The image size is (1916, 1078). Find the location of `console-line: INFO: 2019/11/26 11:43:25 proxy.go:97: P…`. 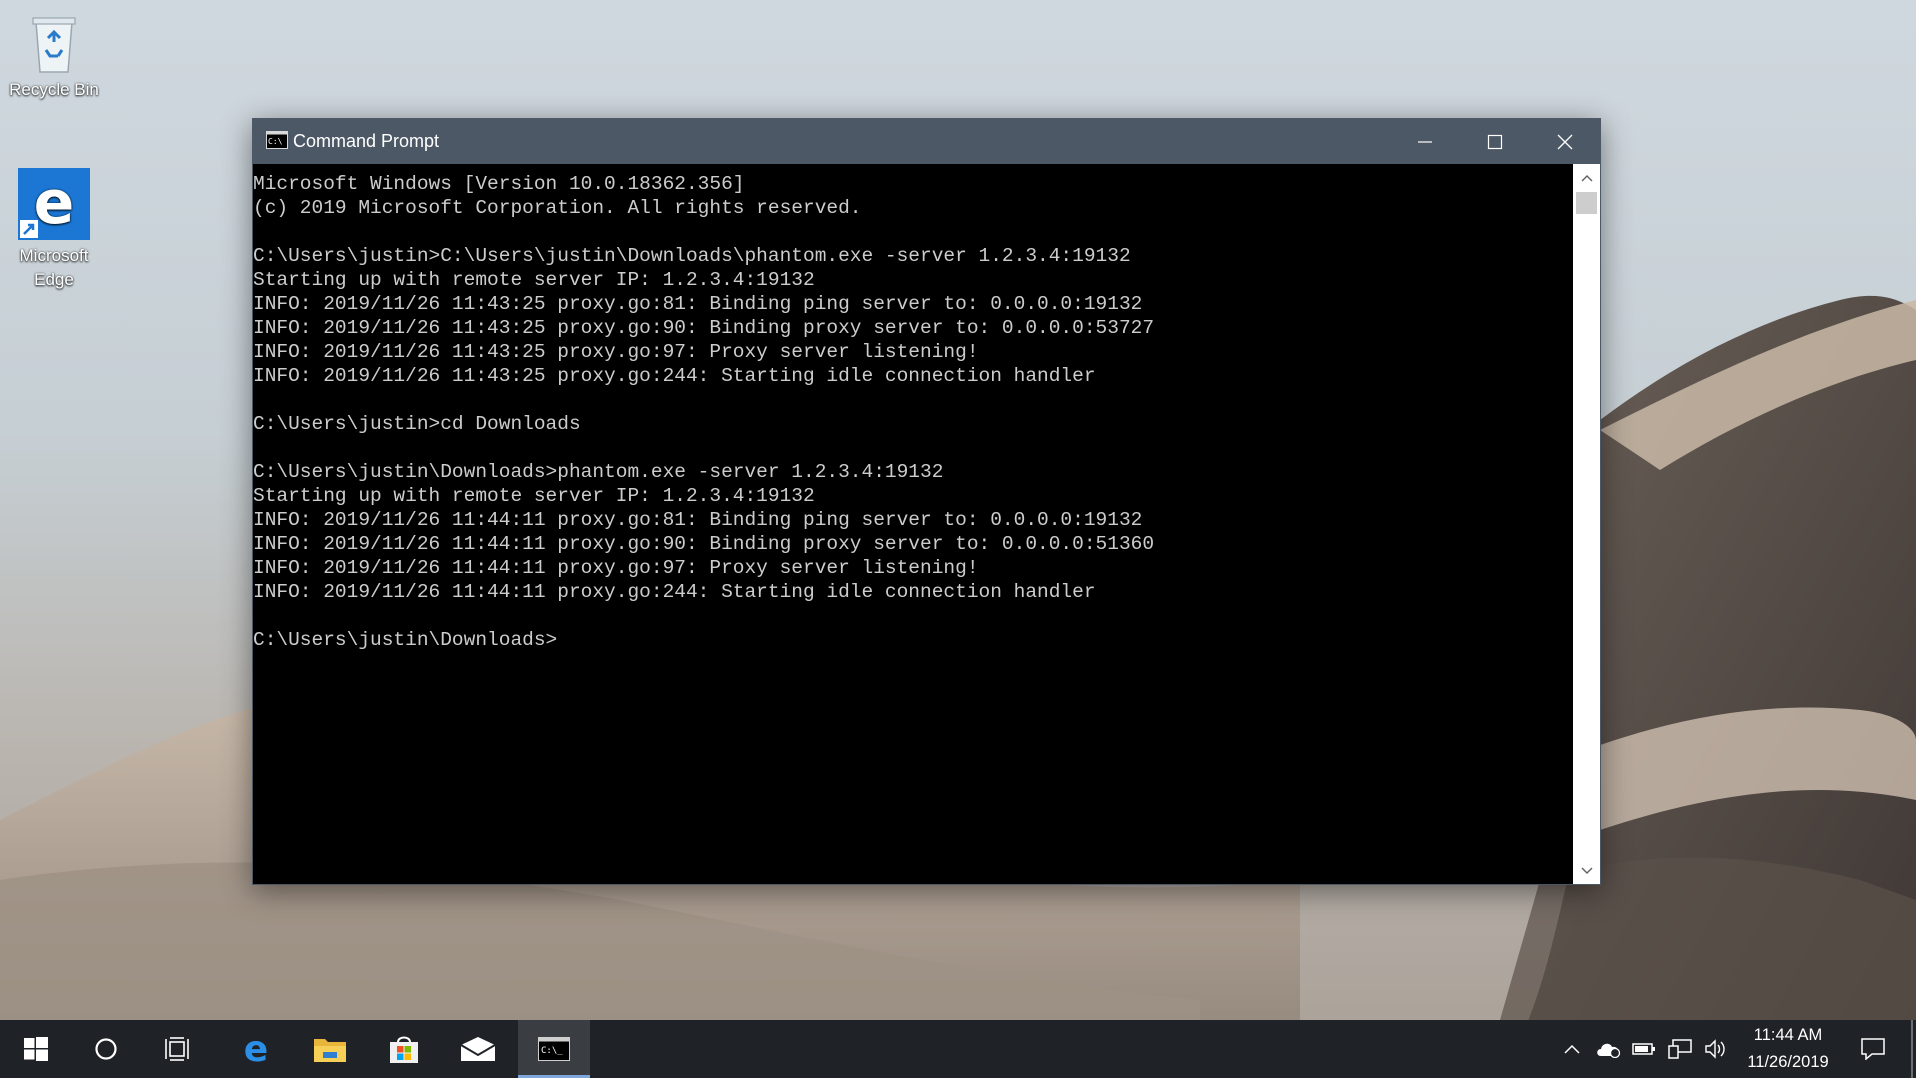

console-line: INFO: 2019/11/26 11:43:25 proxy.go:97: P… is located at coordinates (616, 352).